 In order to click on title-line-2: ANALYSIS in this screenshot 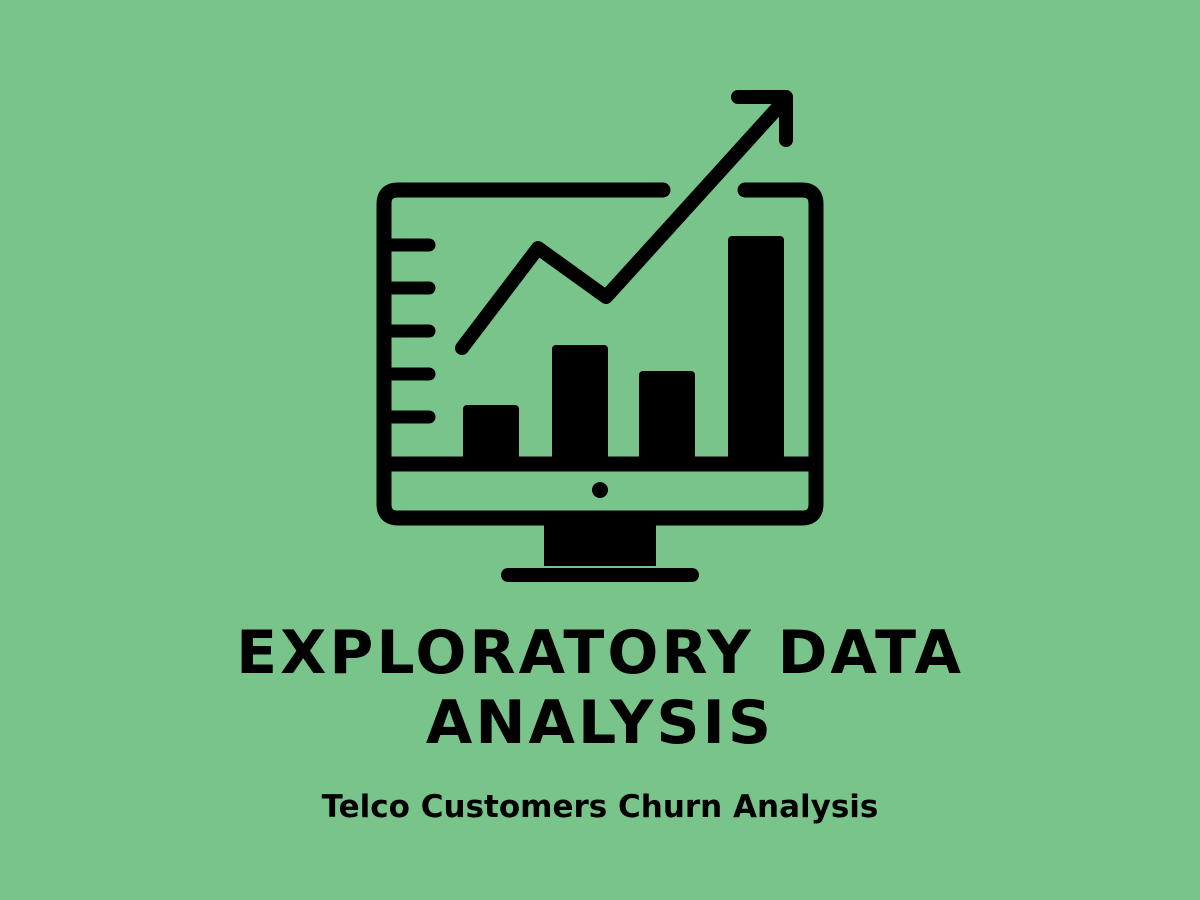, I will do `click(600, 723)`.